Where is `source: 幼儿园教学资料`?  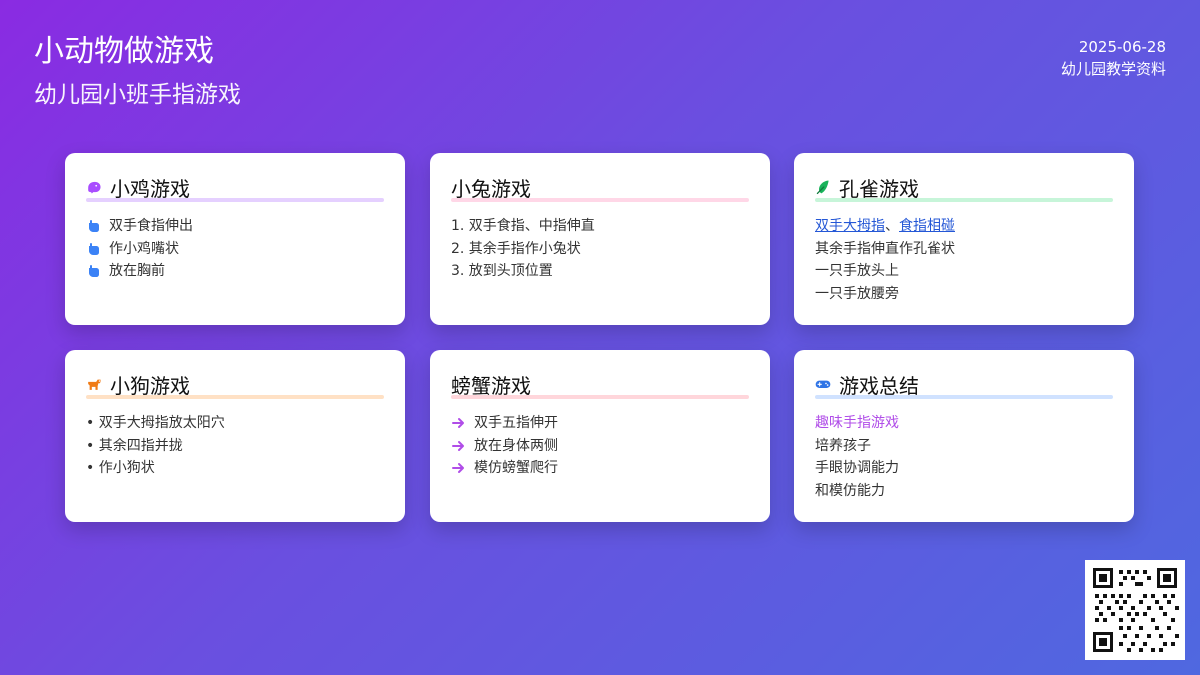
source: 幼儿园教学资料 is located at coordinates (1113, 69).